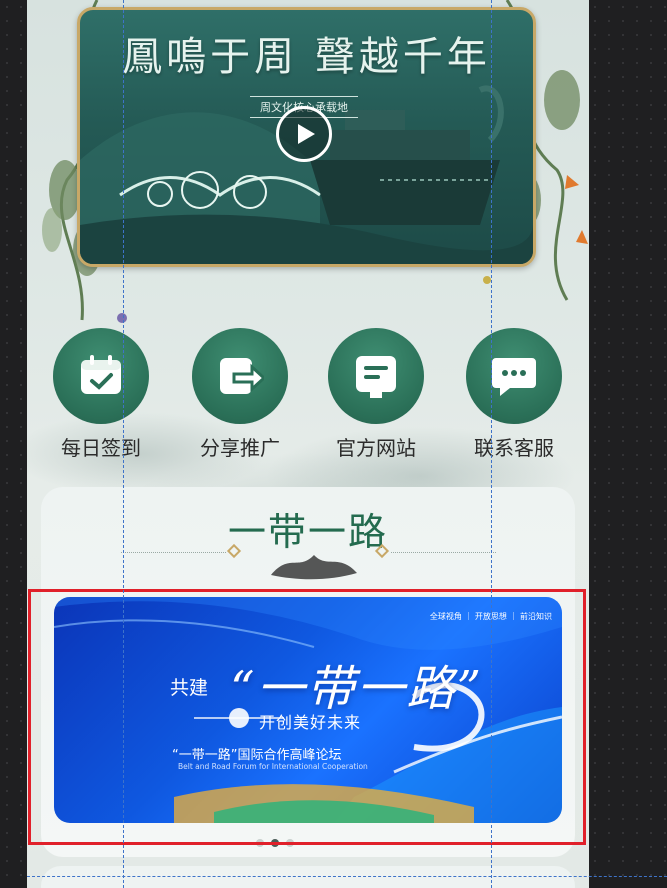 This screenshot has width=667, height=888. I want to click on quick-action-website: 官方网站, so click(376, 394).